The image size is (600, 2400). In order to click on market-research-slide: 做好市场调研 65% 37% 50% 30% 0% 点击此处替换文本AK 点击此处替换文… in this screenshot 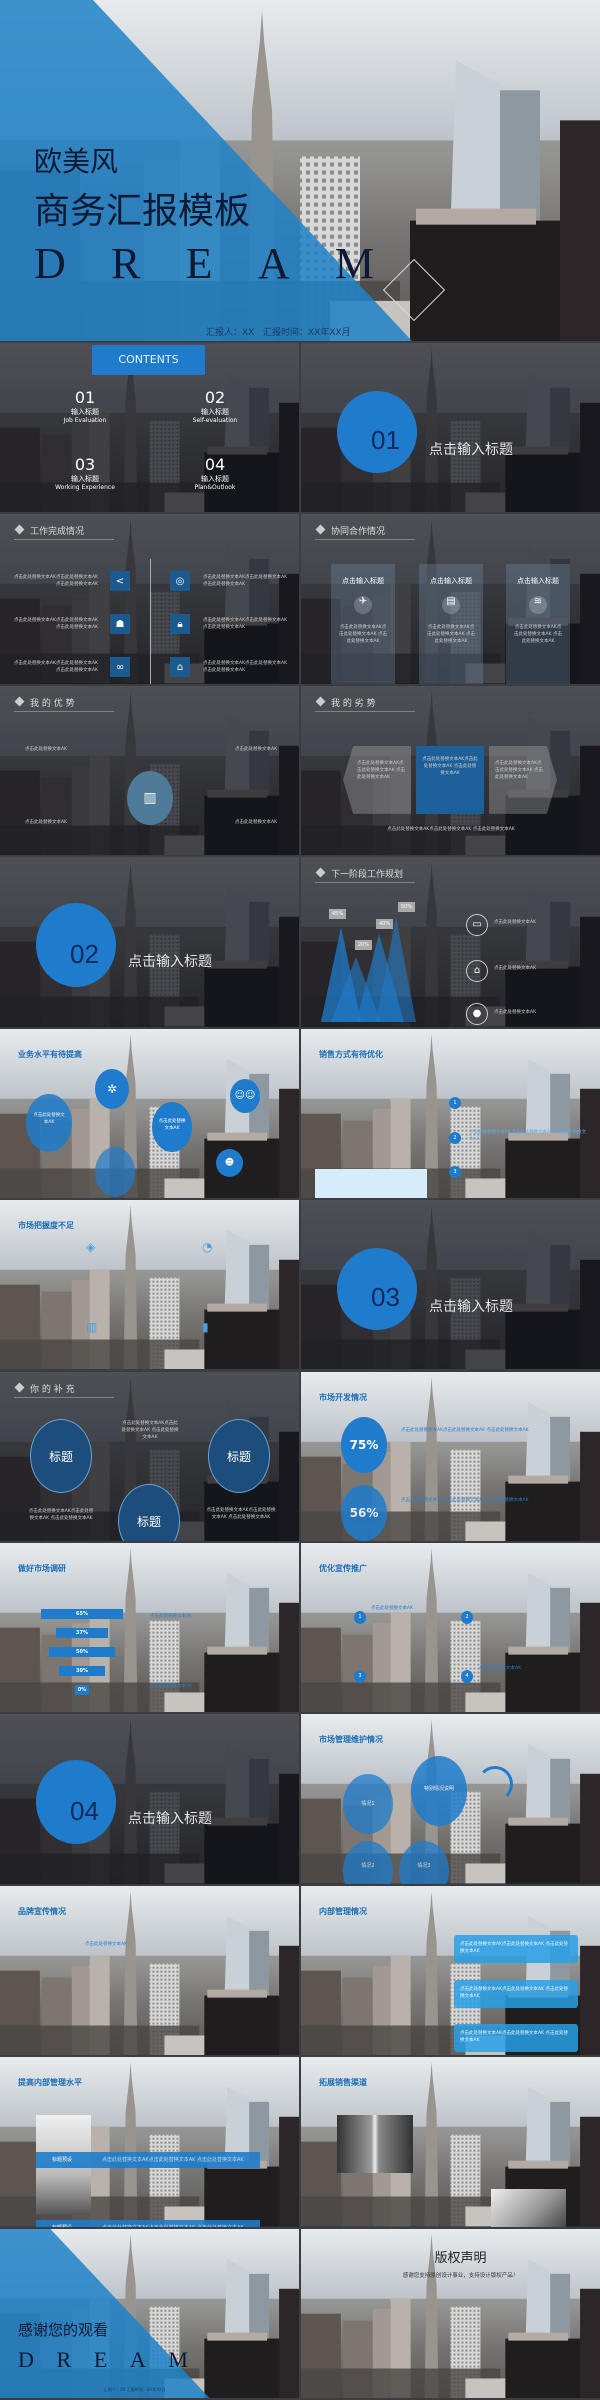, I will do `click(149, 1627)`.